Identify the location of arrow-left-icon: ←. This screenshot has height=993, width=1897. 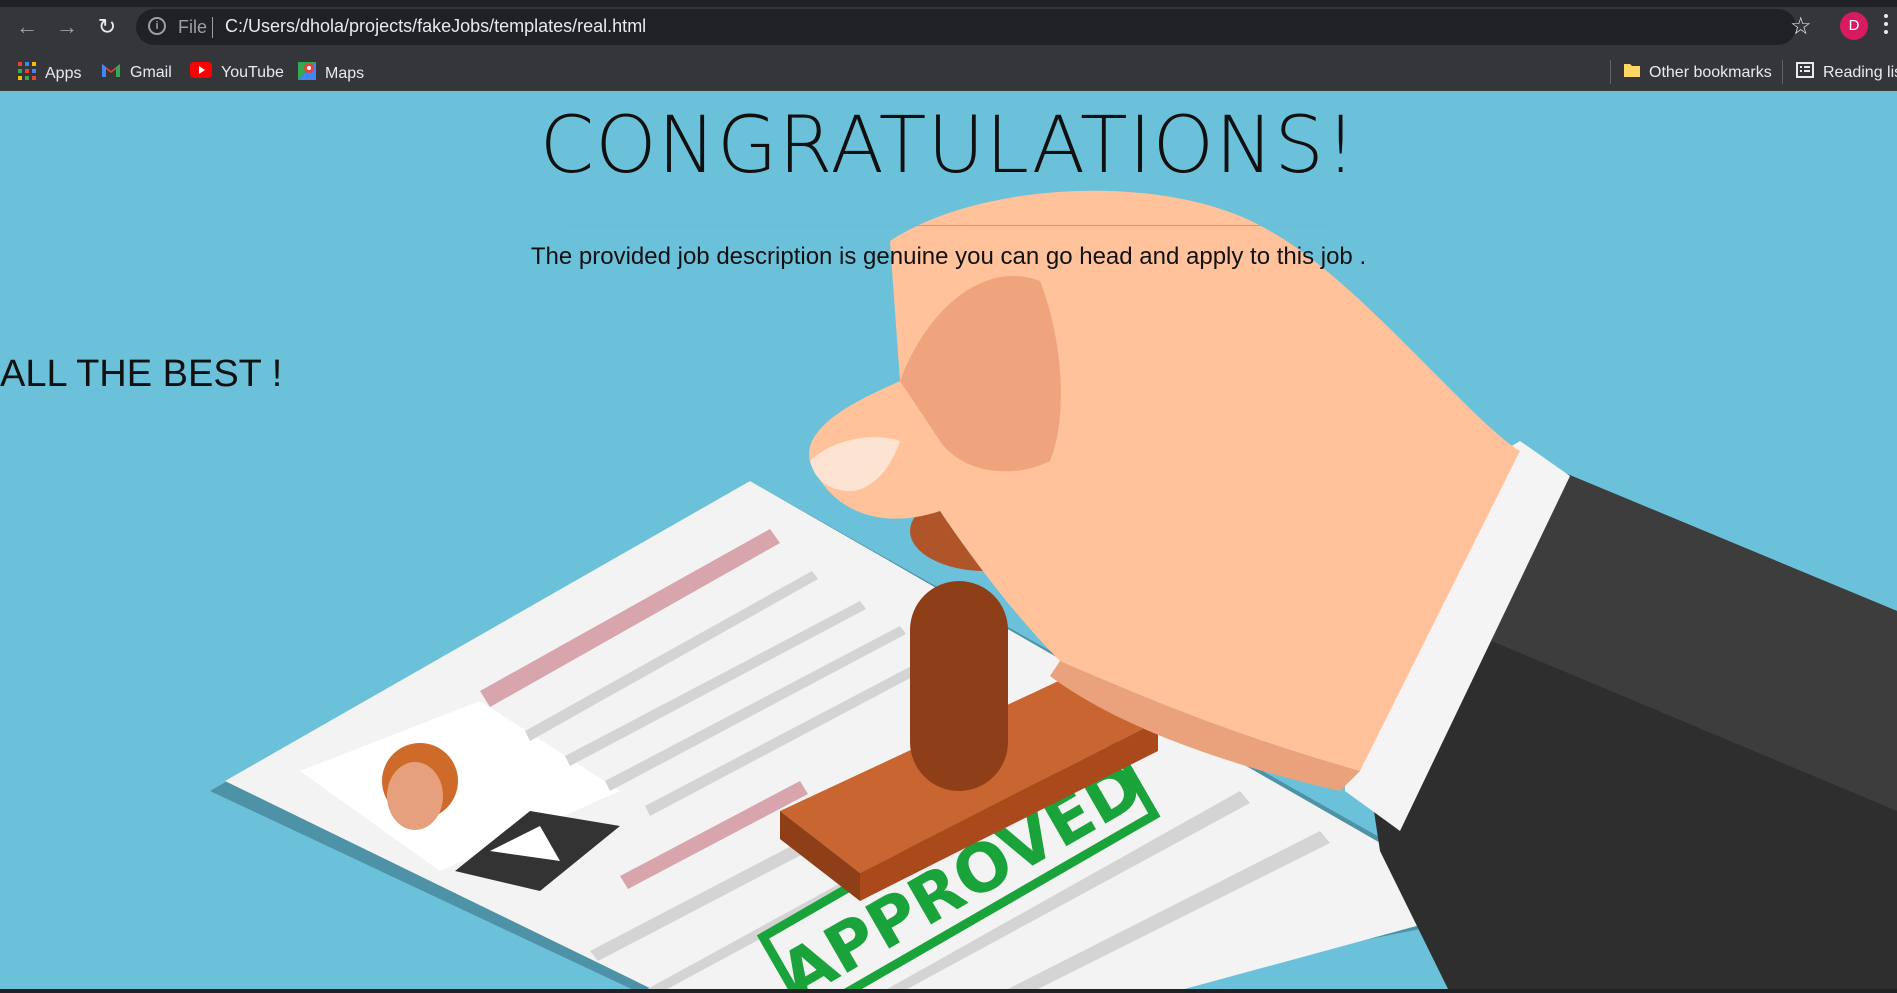
(27, 26).